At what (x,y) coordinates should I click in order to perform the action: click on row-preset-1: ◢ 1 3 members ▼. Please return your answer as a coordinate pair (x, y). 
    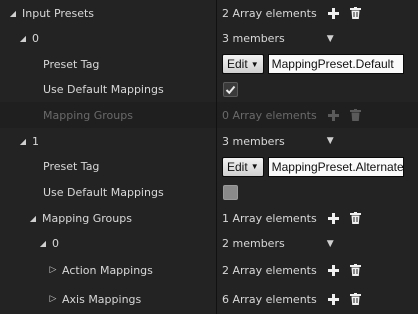
    Looking at the image, I should click on (209, 141).